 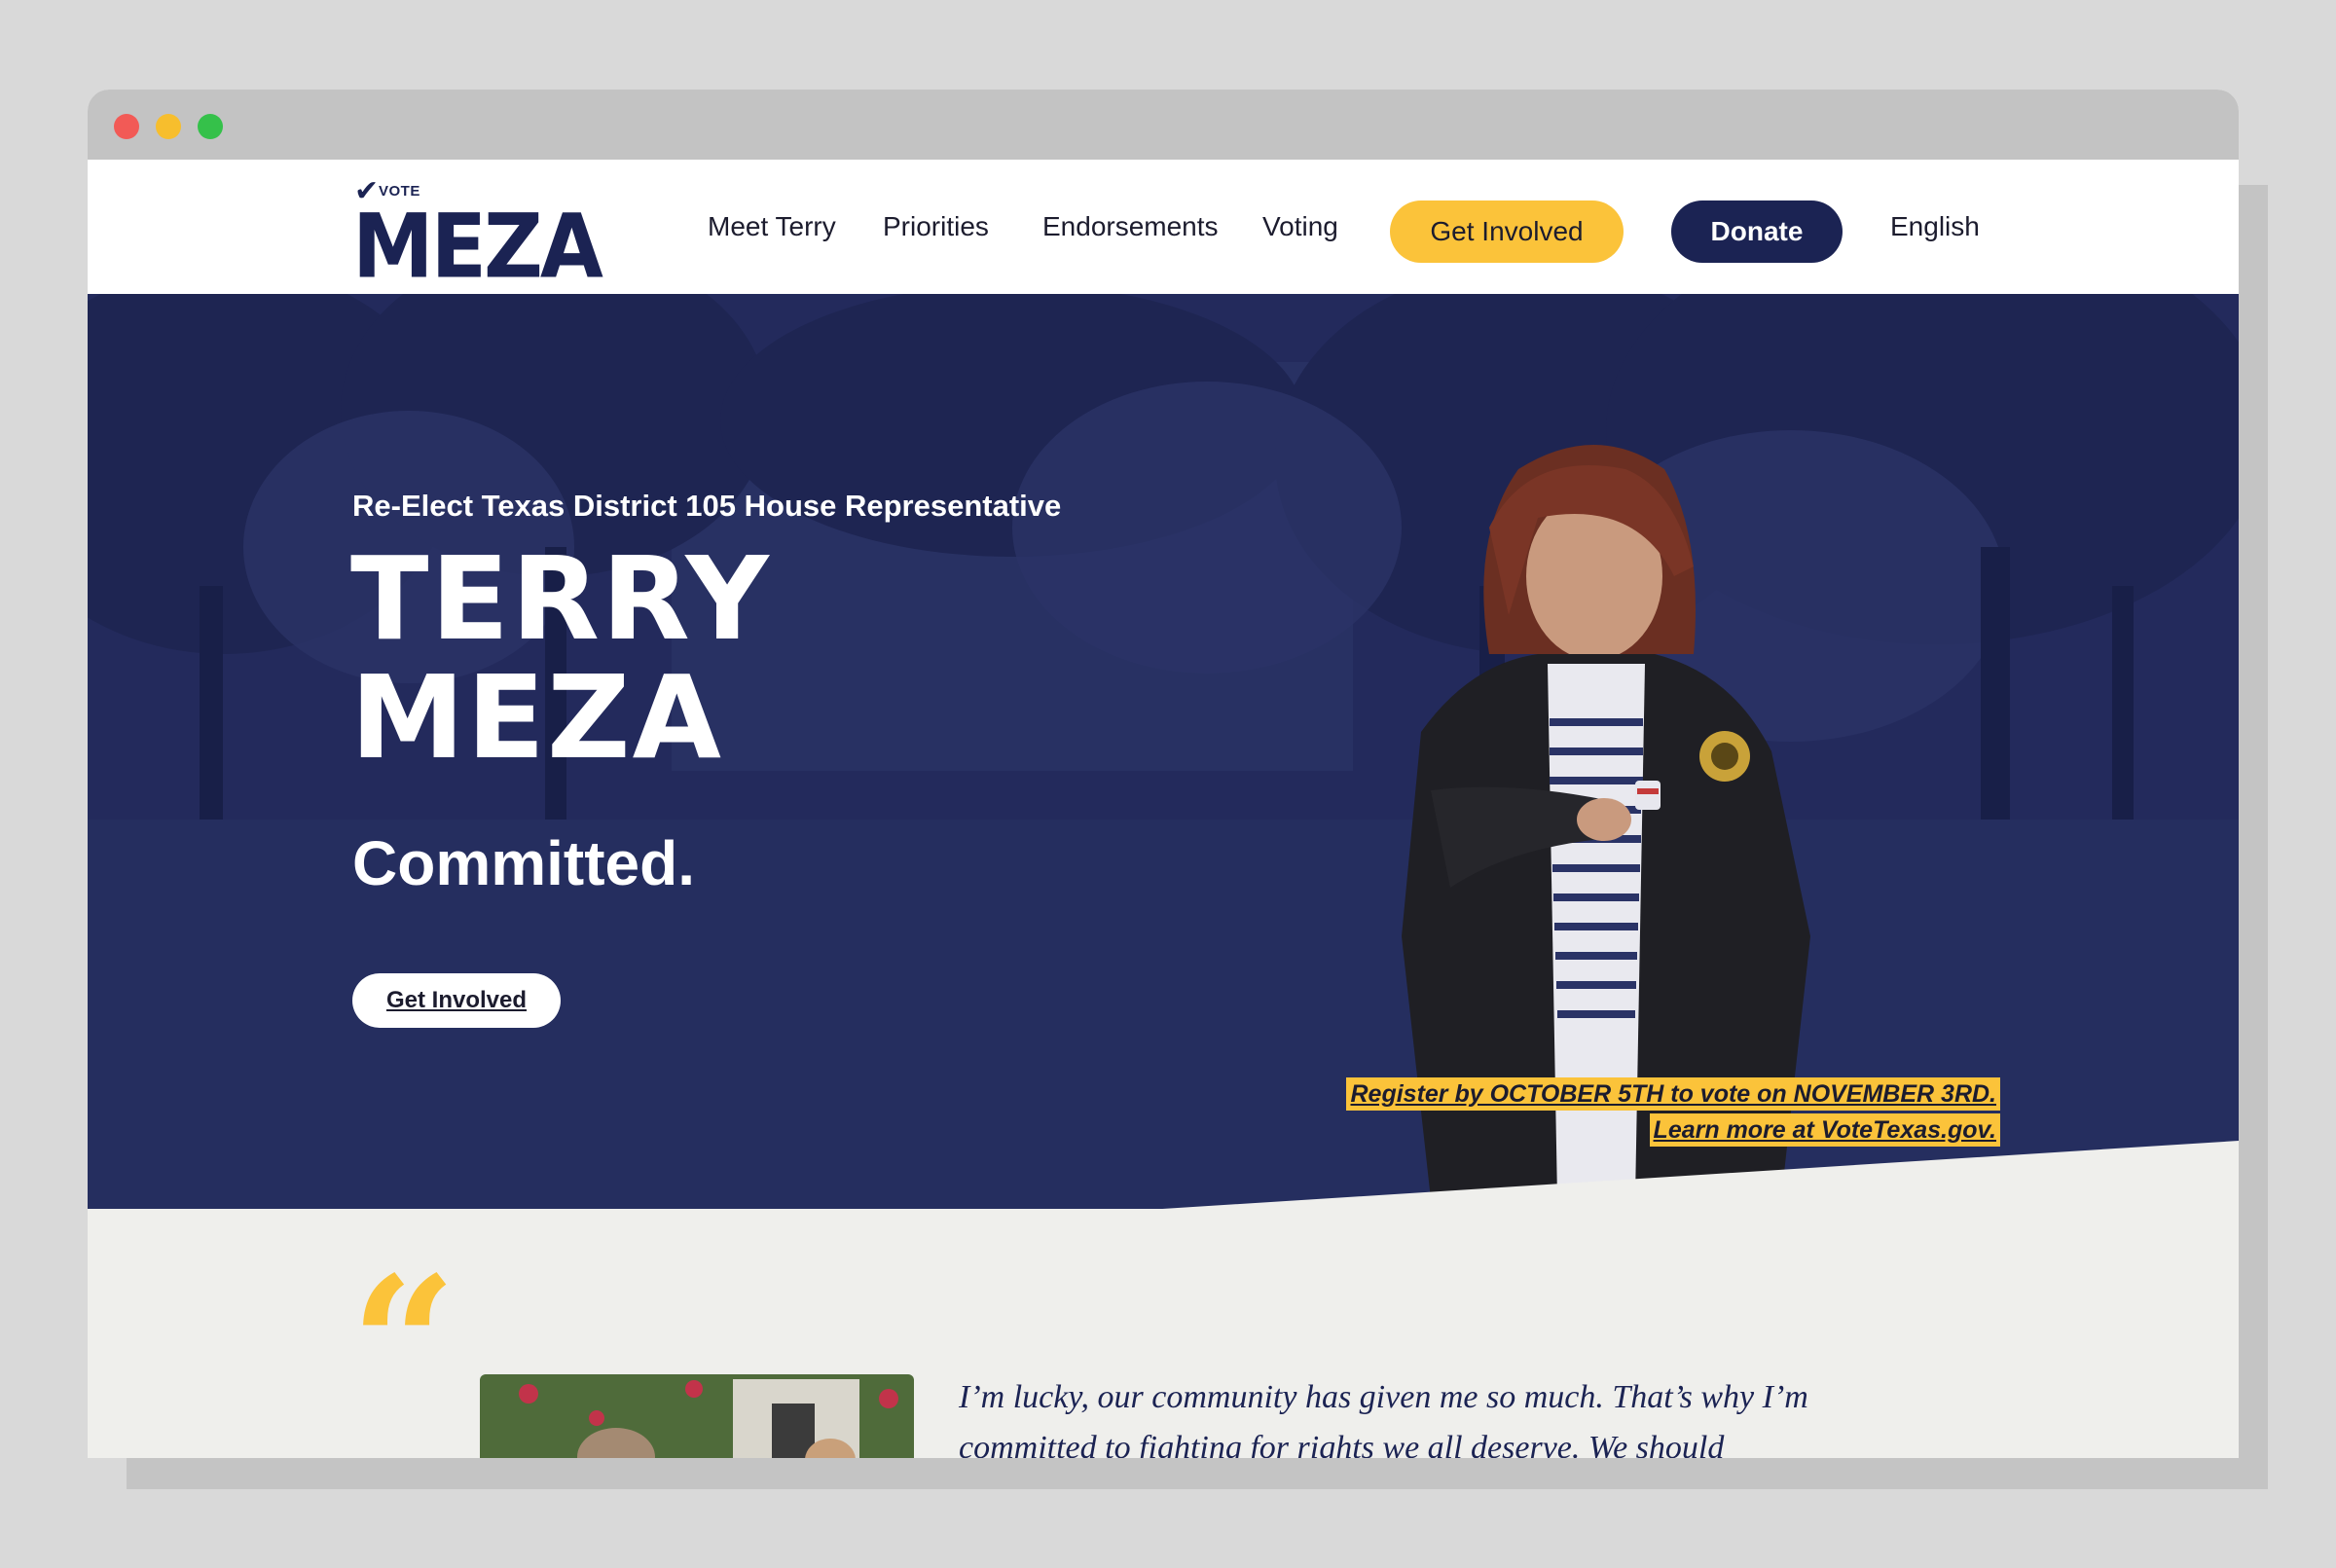 What do you see at coordinates (211, 126) in the screenshot?
I see `maximize-window-button` at bounding box center [211, 126].